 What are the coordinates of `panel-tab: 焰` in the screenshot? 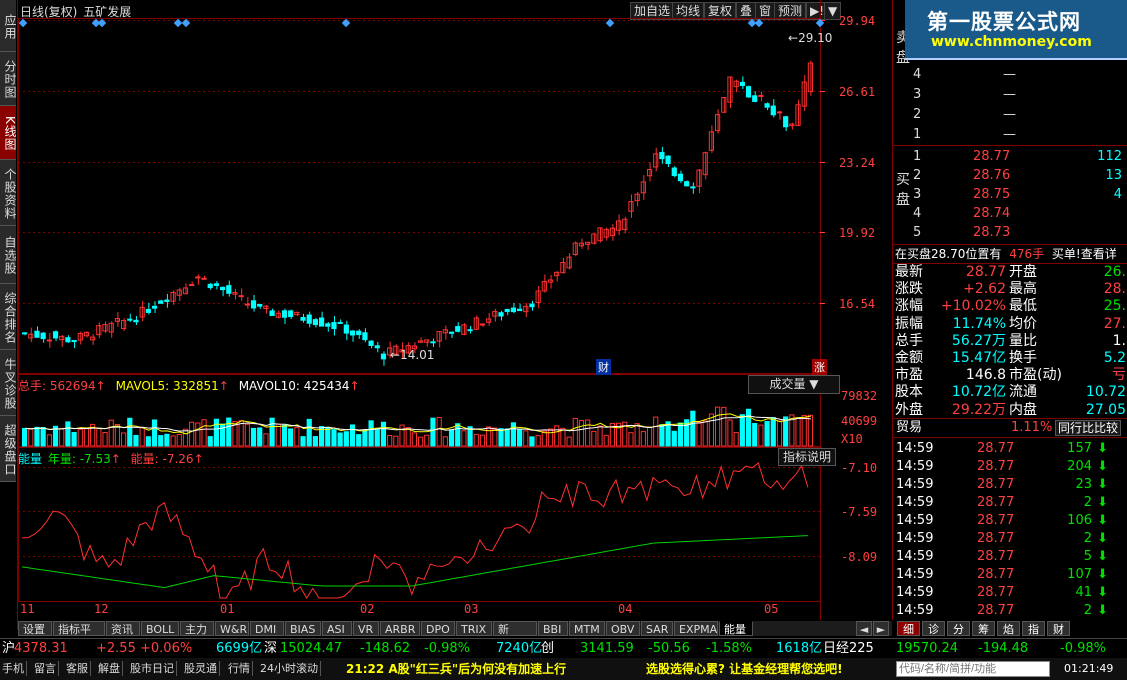 It's located at (1008, 628).